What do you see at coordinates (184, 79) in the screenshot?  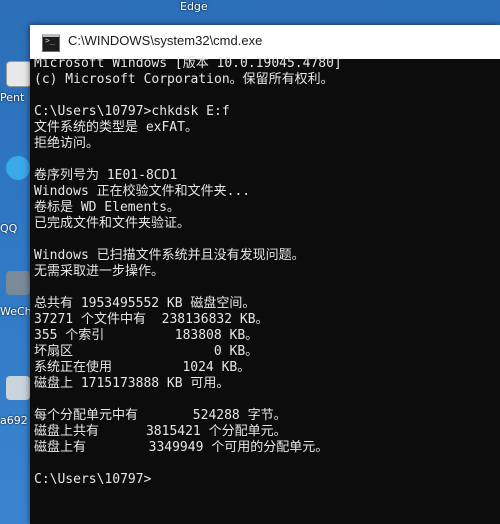 I see `console-line: (c) Microsoft Corporation。保留所有权利。` at bounding box center [184, 79].